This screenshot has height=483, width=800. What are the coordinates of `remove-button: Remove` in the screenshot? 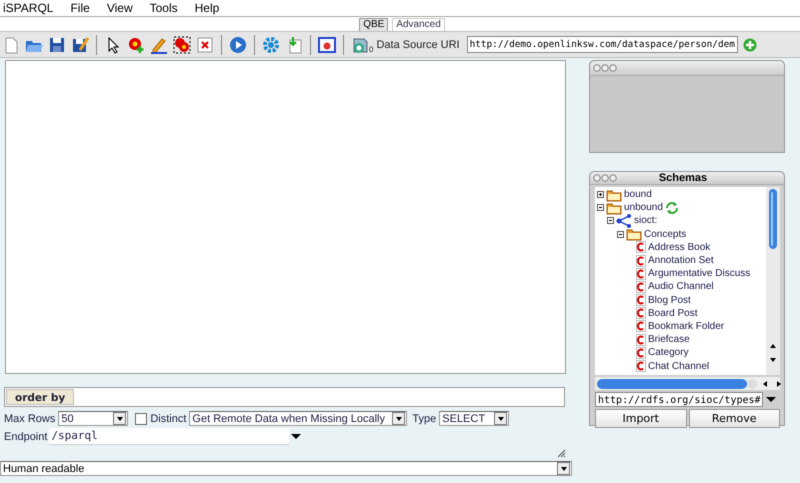 It's located at (734, 418).